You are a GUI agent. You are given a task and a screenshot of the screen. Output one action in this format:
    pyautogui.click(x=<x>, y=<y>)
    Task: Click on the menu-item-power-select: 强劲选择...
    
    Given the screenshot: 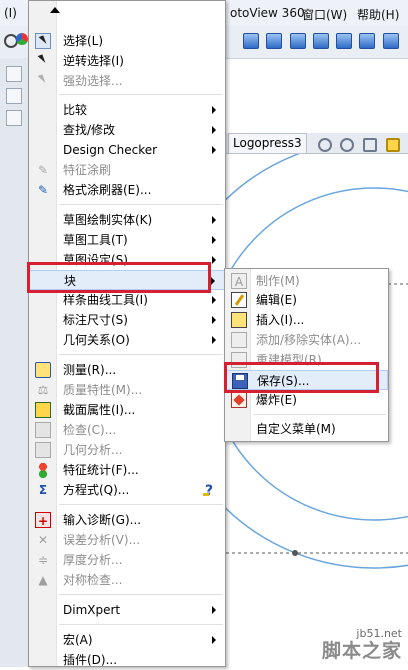 What is the action you would take?
    pyautogui.click(x=127, y=81)
    